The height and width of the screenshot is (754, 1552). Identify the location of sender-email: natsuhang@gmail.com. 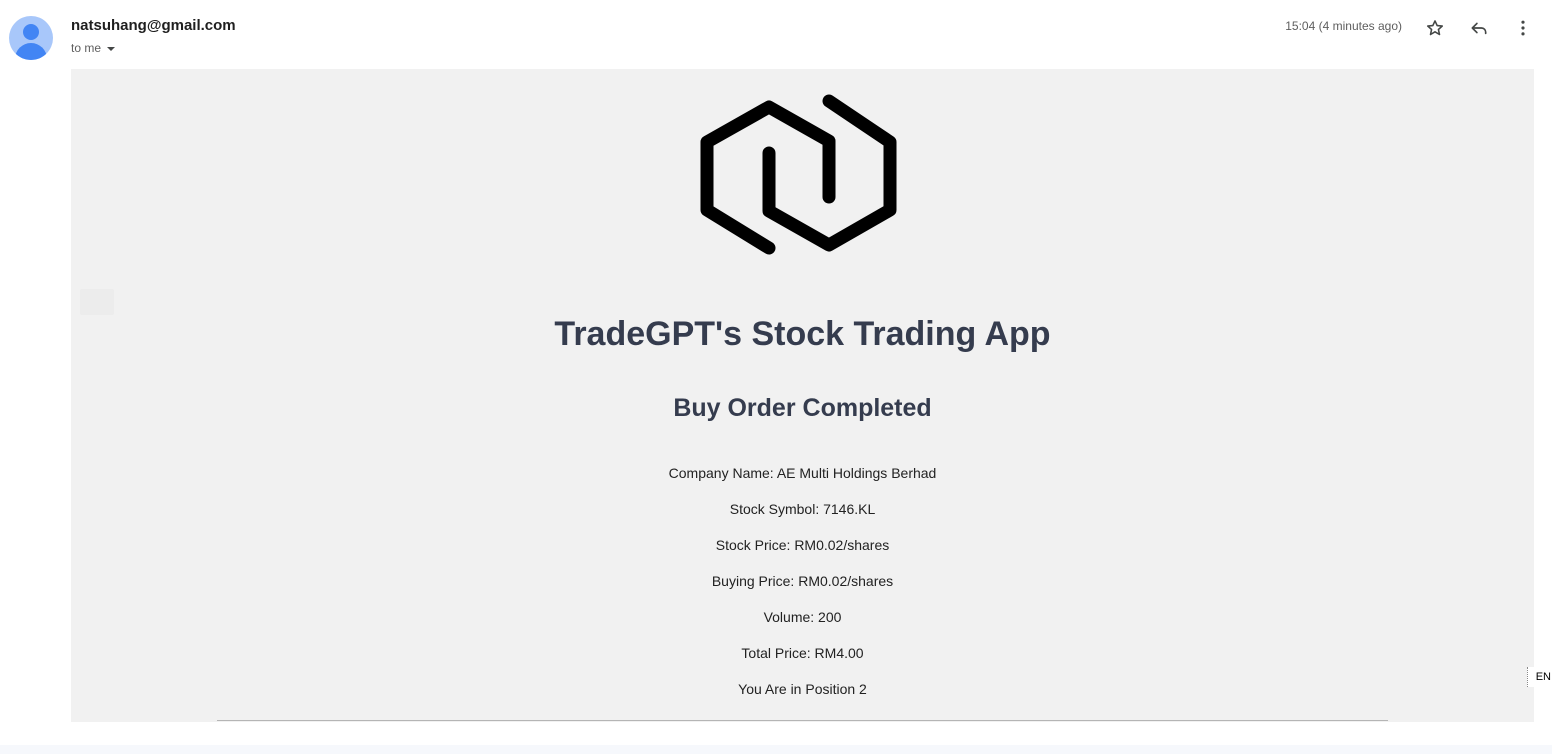
(153, 25).